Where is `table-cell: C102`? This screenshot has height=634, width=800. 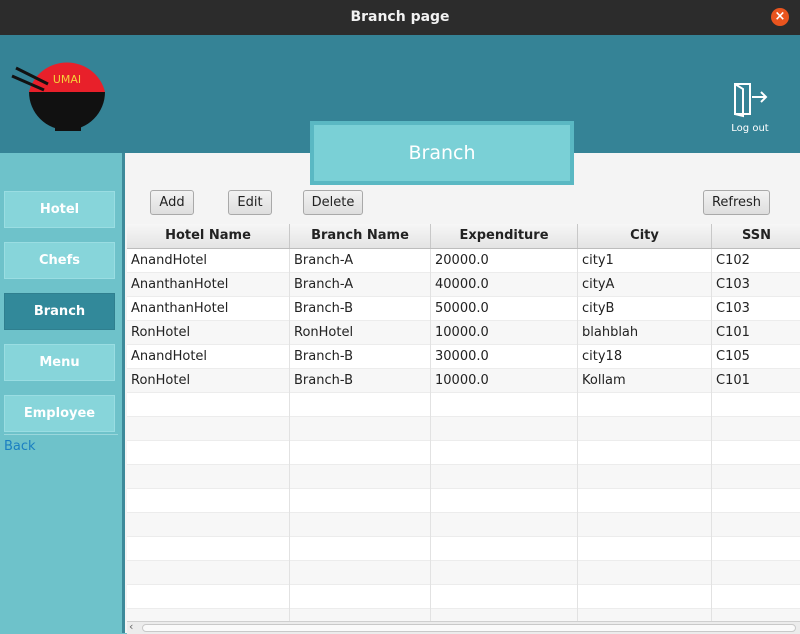
table-cell: C102 is located at coordinates (756, 261).